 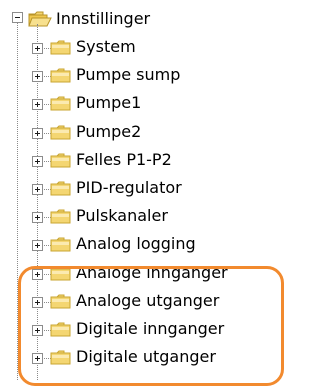 I want to click on tree-item-label: Pulskanaler, so click(x=122, y=216).